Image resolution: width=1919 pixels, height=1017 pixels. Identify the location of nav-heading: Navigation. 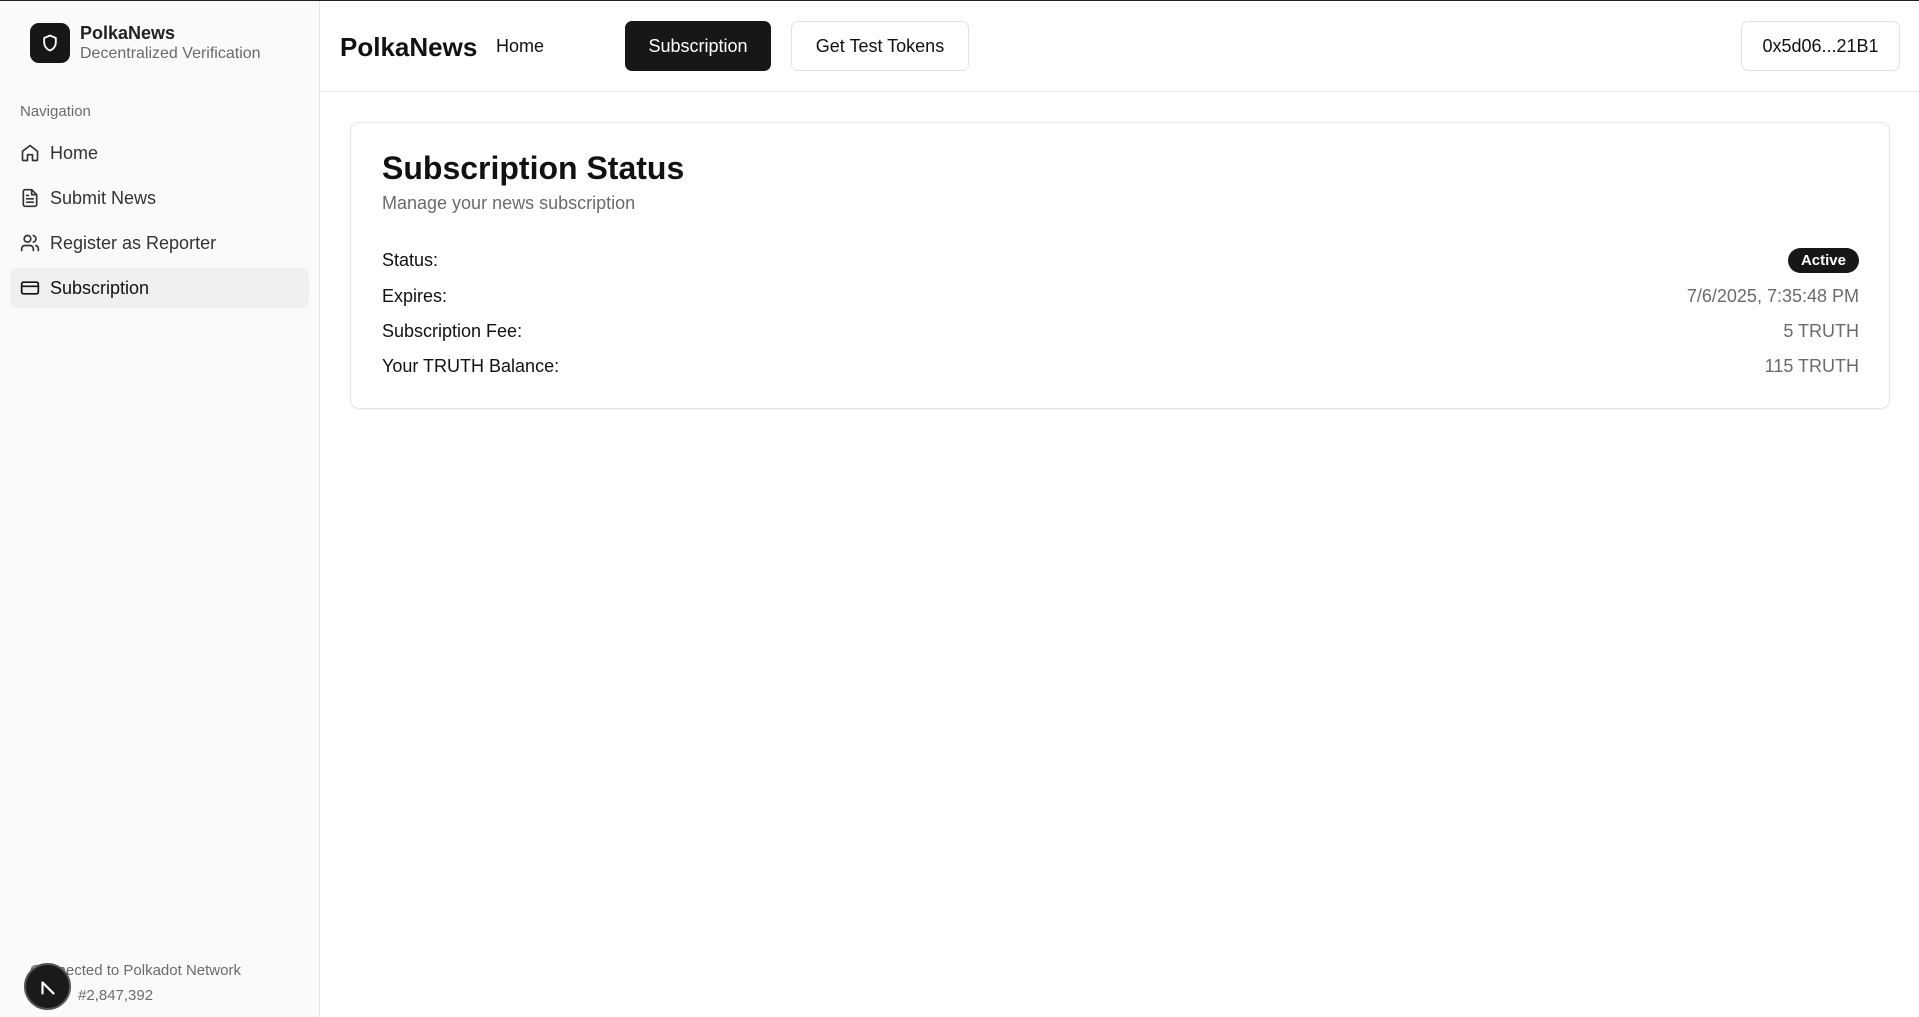
(55, 111).